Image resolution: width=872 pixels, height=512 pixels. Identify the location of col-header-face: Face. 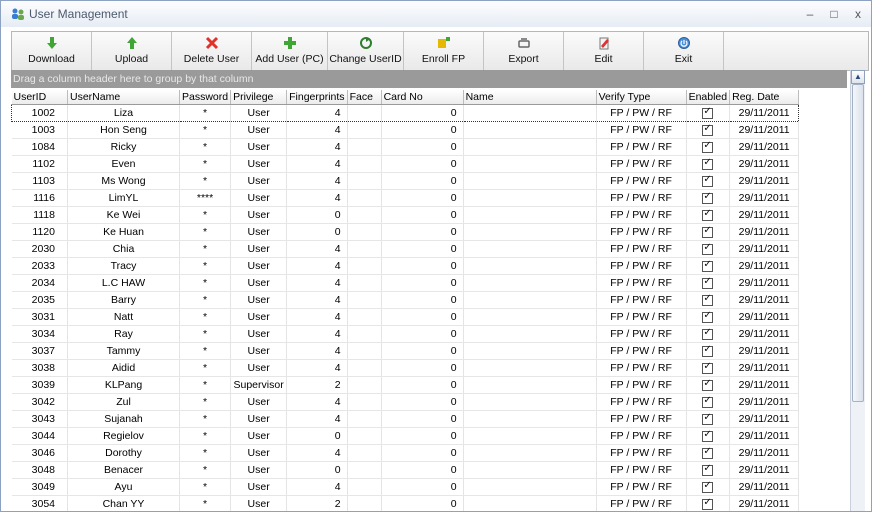
(364, 97).